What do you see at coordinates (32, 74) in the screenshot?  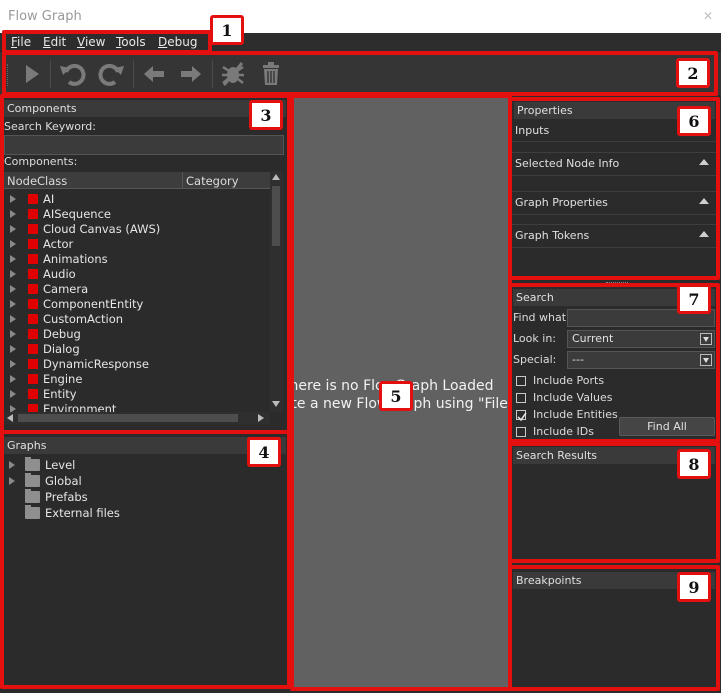 I see `play-icon` at bounding box center [32, 74].